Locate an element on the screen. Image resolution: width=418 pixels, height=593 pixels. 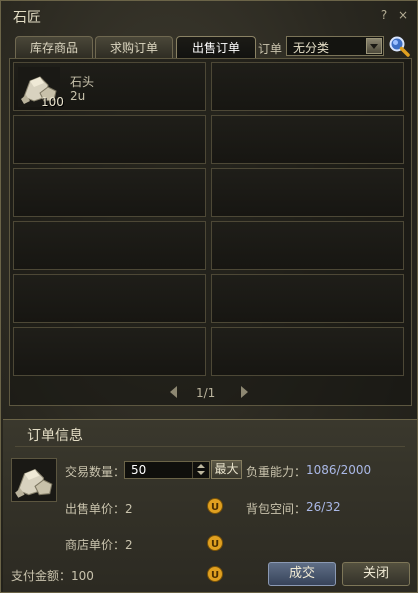
tab-sell-orders: 出售订单 is located at coordinates (216, 47).